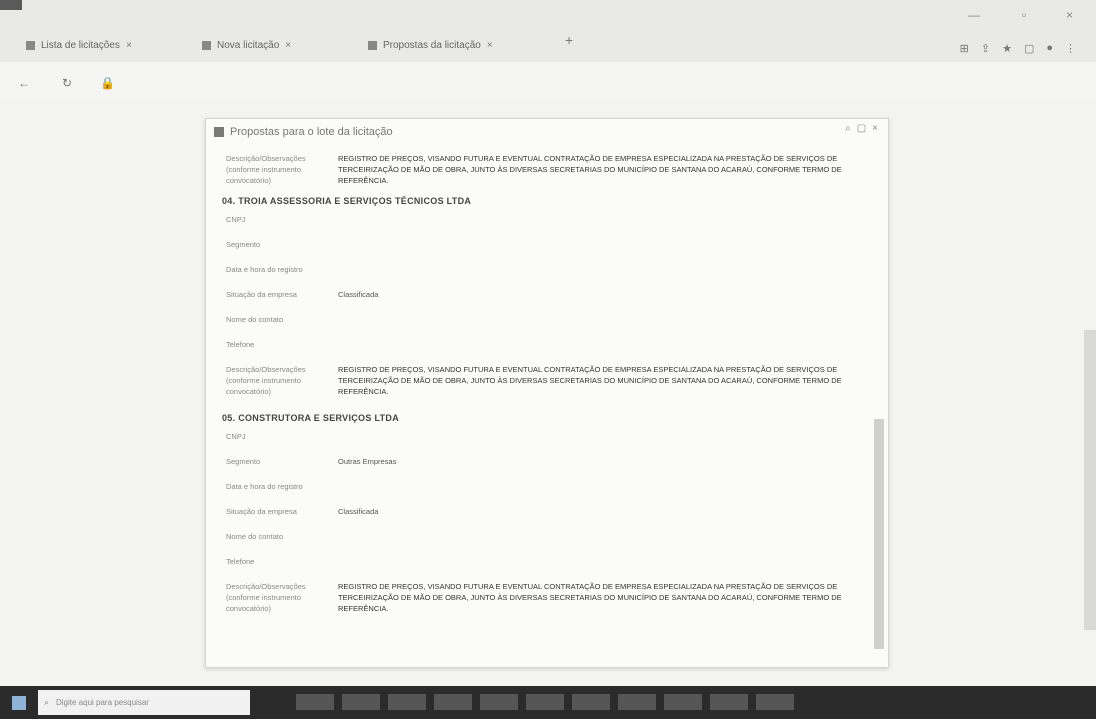 Image resolution: width=1096 pixels, height=719 pixels. What do you see at coordinates (246, 45) in the screenshot?
I see `tab-2: Nova licitação ×` at bounding box center [246, 45].